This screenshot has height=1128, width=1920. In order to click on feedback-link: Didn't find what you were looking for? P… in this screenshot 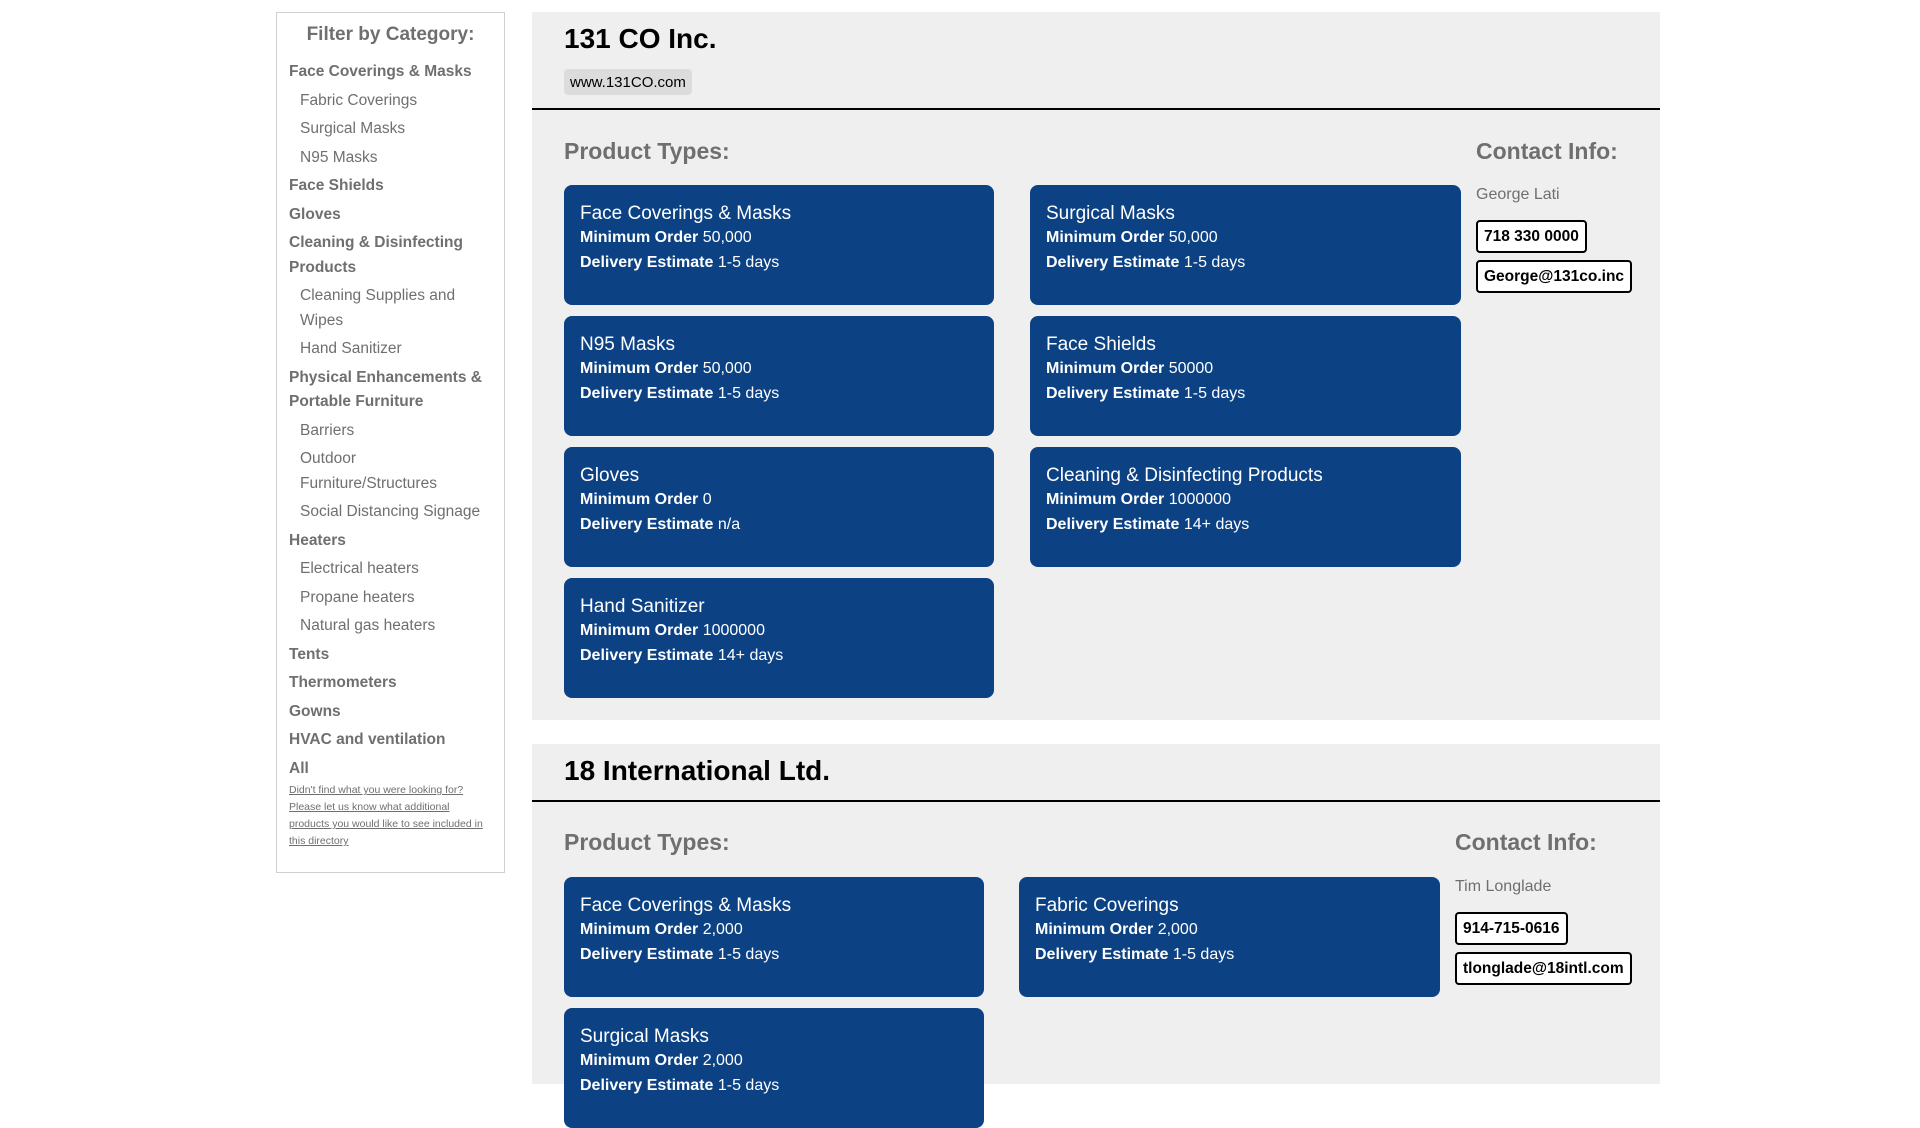, I will do `click(390, 816)`.